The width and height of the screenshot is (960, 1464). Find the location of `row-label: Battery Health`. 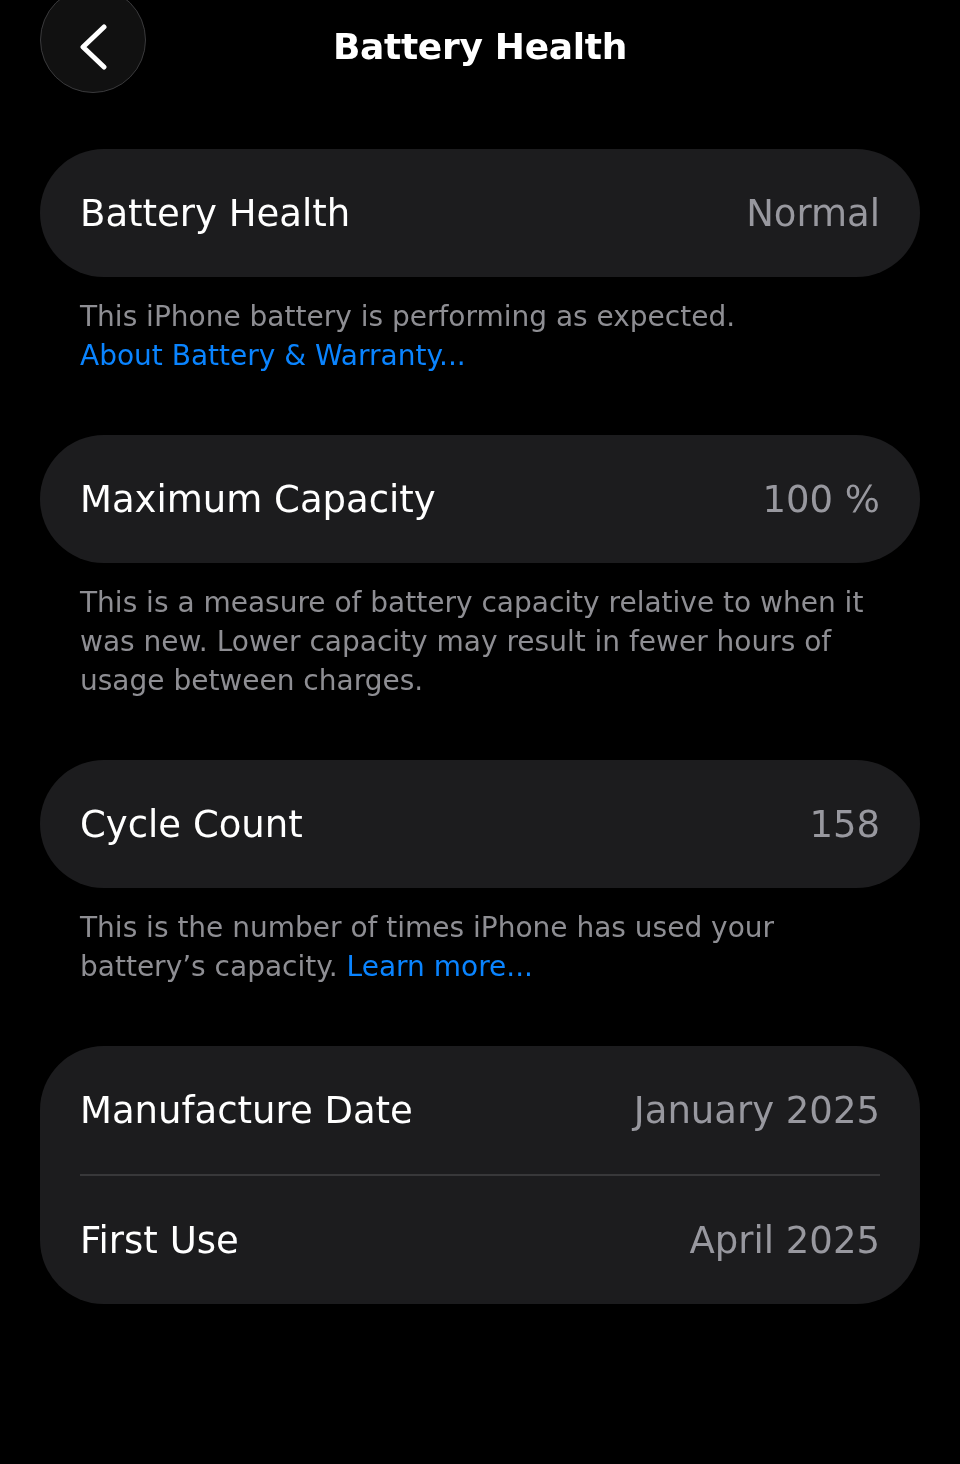

row-label: Battery Health is located at coordinates (215, 213).